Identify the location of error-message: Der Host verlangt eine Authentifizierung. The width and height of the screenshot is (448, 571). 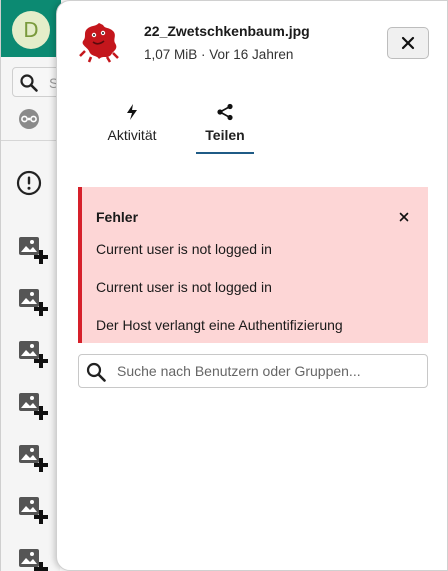
(219, 325).